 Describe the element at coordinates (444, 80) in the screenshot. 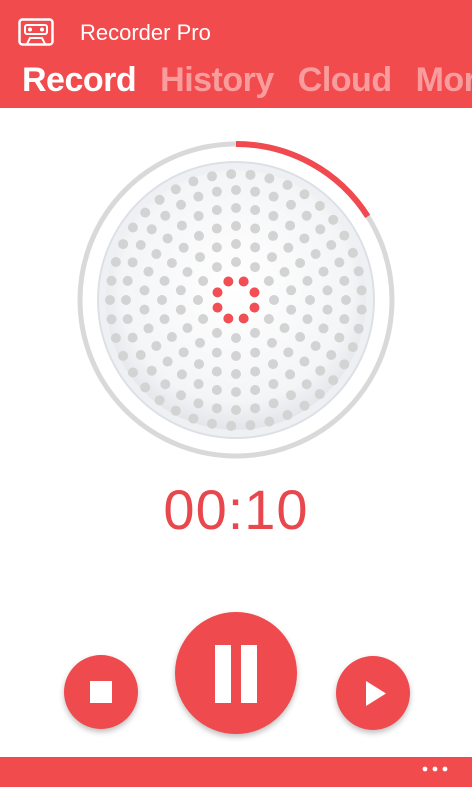

I see `tab-more: More` at that location.